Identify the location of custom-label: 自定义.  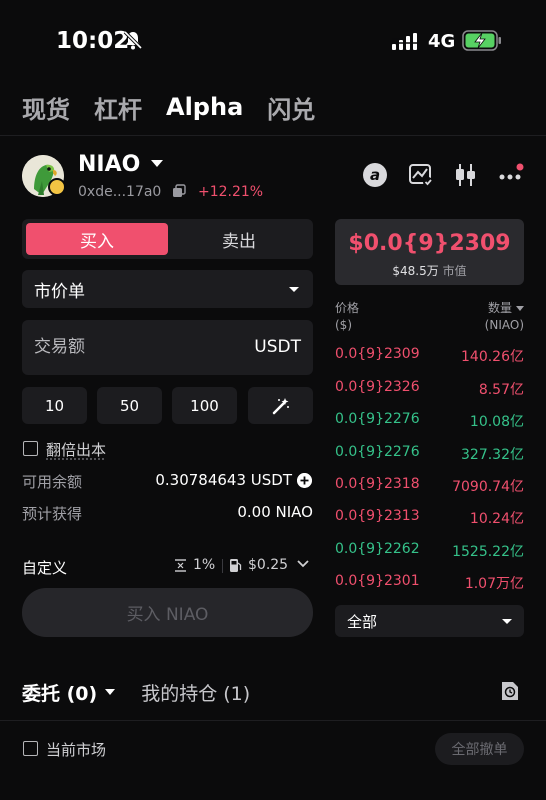
(45, 568).